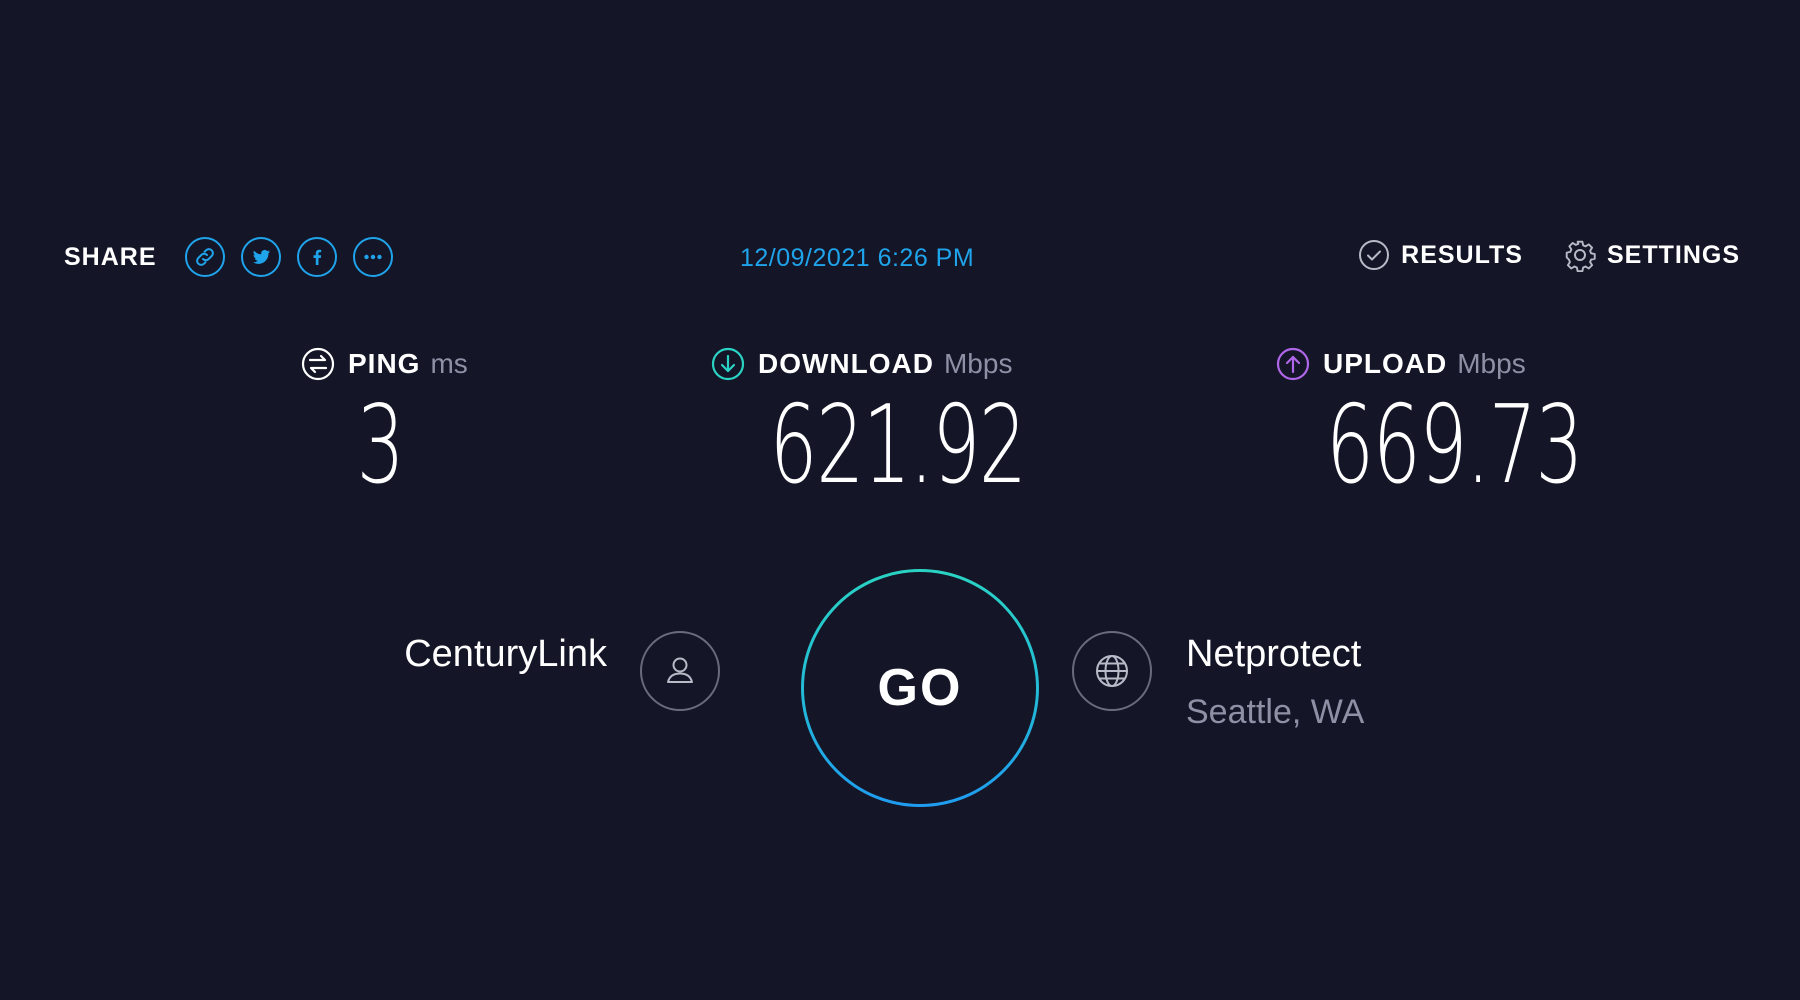 The image size is (1800, 1000). Describe the element at coordinates (228, 257) in the screenshot. I see `share-bar: SHARE` at that location.